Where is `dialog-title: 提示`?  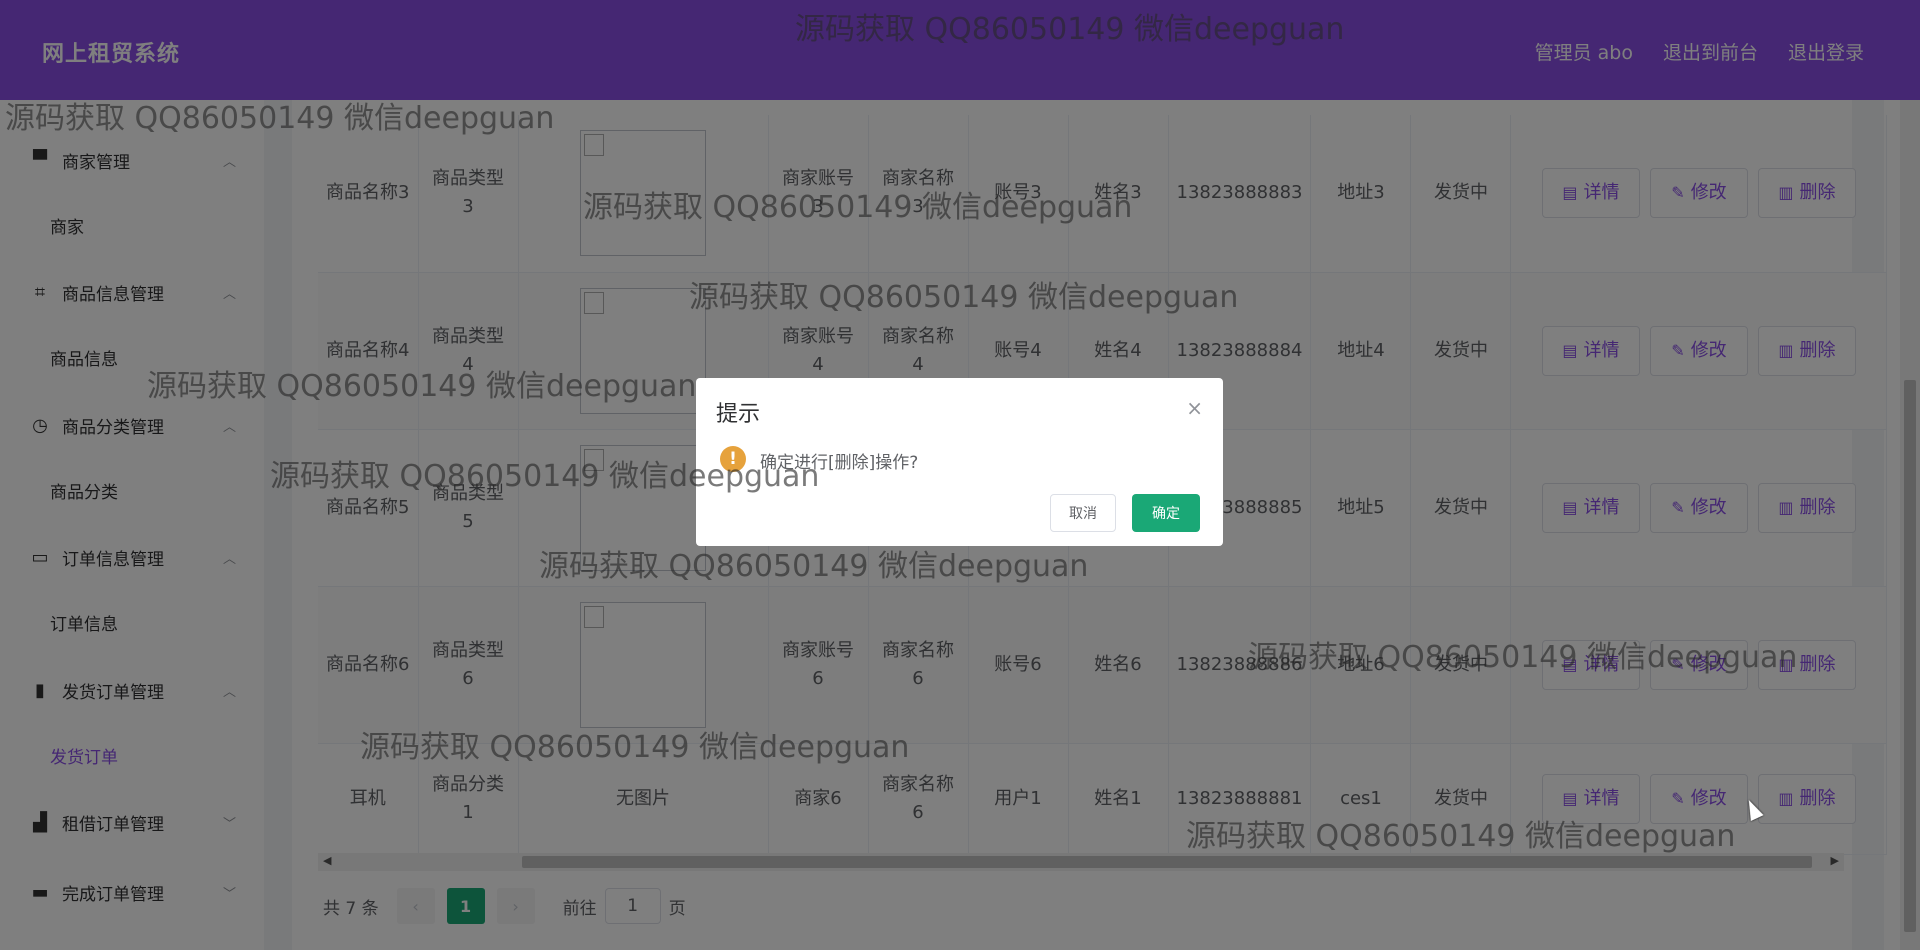
dialog-title: 提示 is located at coordinates (738, 414).